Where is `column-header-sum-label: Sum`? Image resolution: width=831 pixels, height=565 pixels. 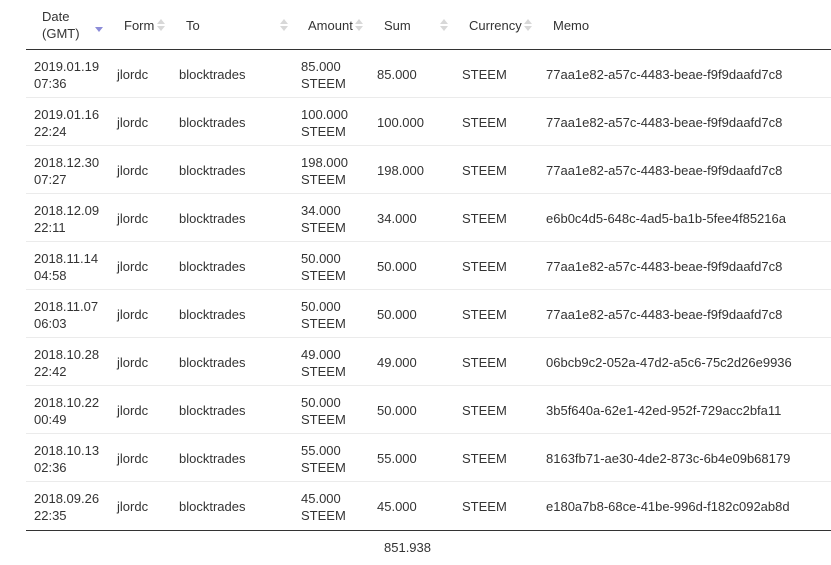 column-header-sum-label: Sum is located at coordinates (397, 25).